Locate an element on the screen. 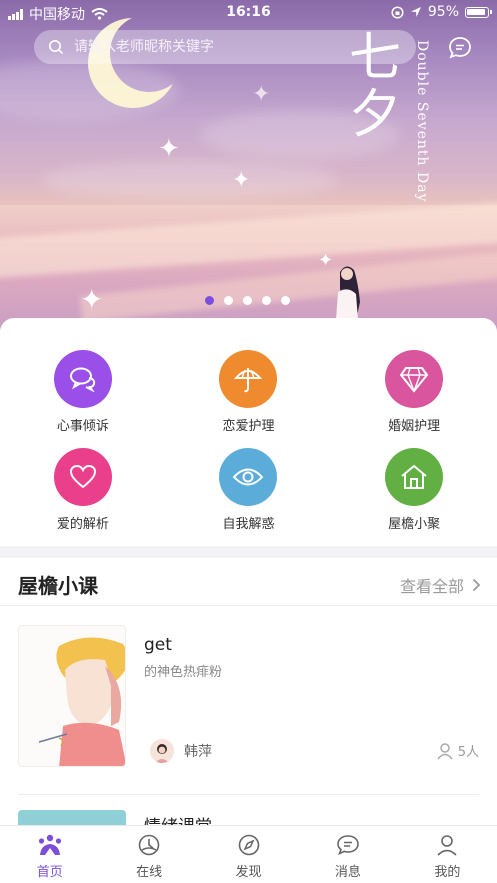 The image size is (497, 883). chat-bubbles-icon is located at coordinates (82, 379).